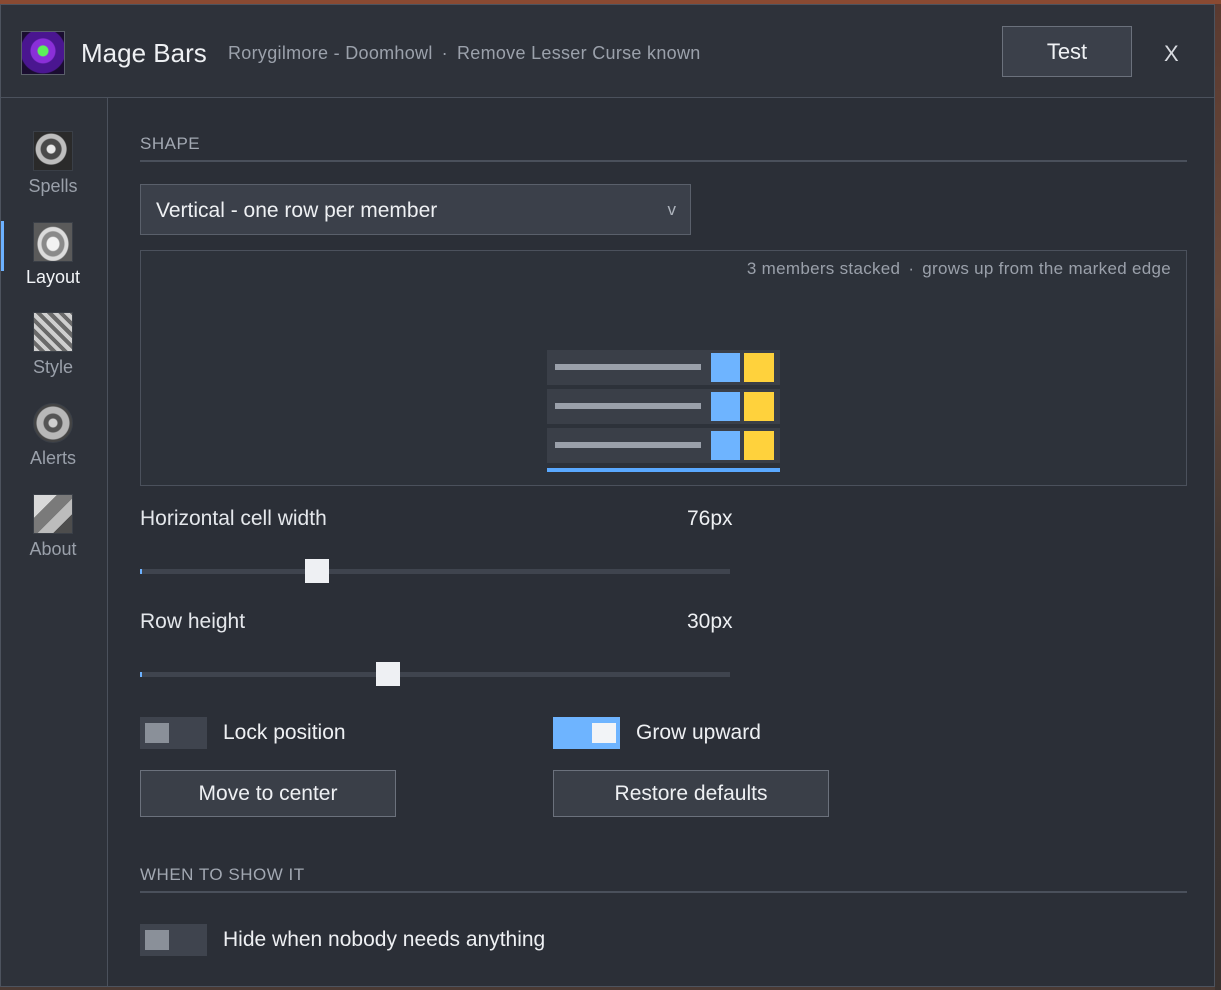 The height and width of the screenshot is (990, 1221). Describe the element at coordinates (823, 268) in the screenshot. I see `preview-member-count: 3 members stacked` at that location.